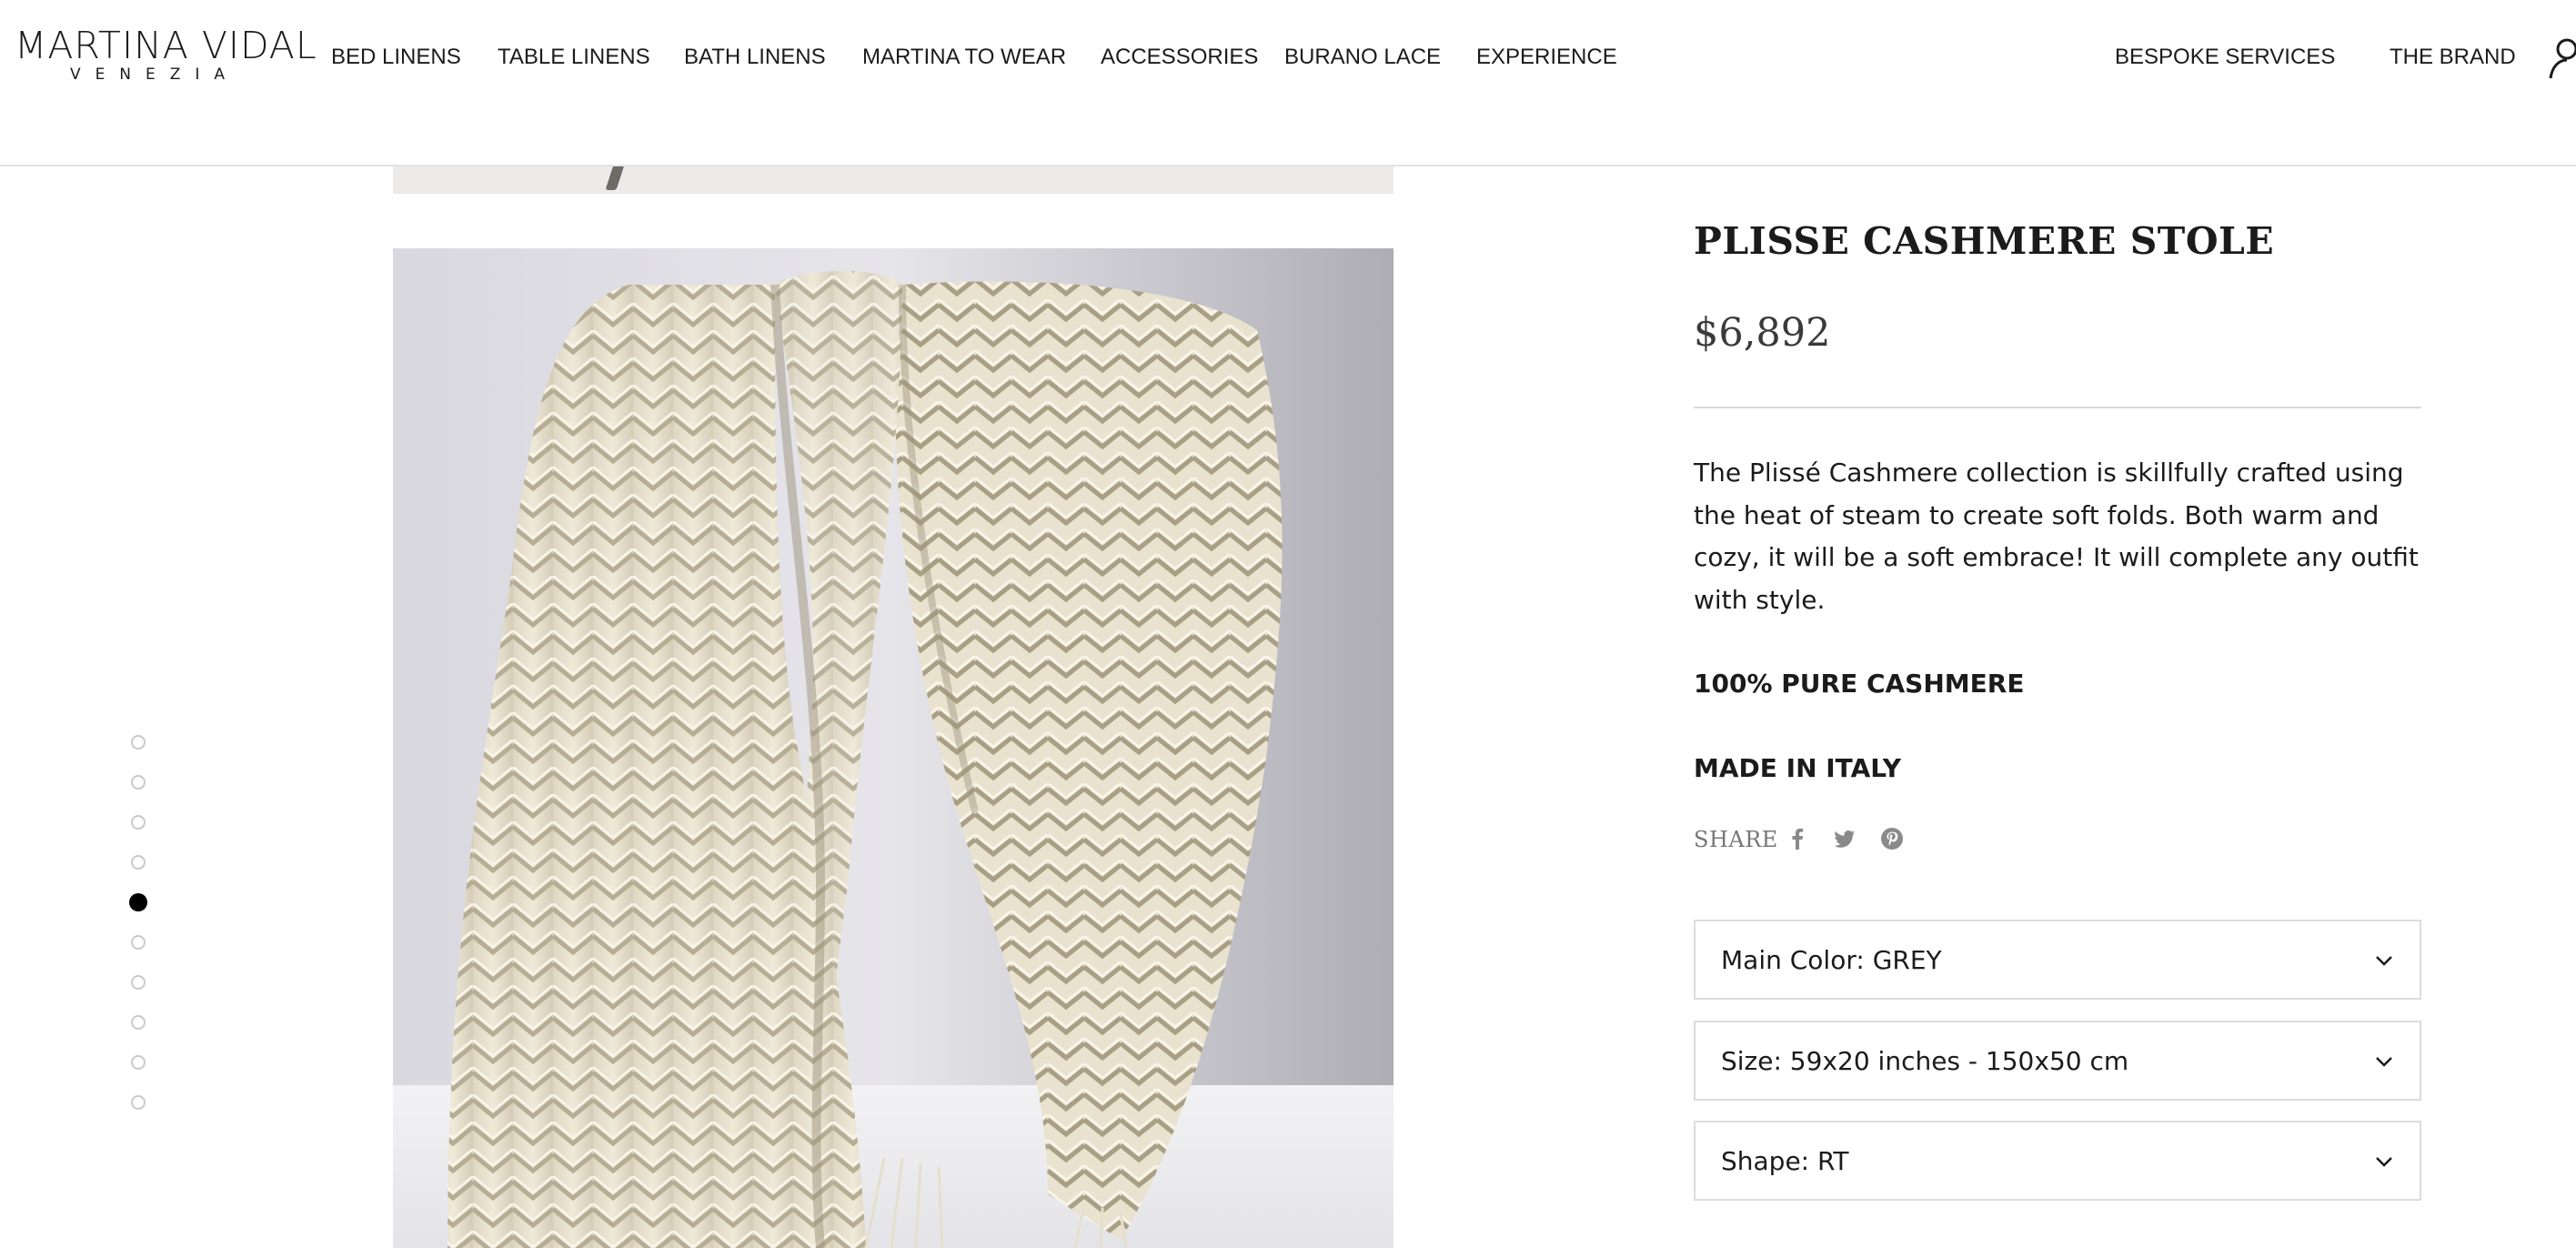  What do you see at coordinates (1797, 838) in the screenshot?
I see `facebook-icon` at bounding box center [1797, 838].